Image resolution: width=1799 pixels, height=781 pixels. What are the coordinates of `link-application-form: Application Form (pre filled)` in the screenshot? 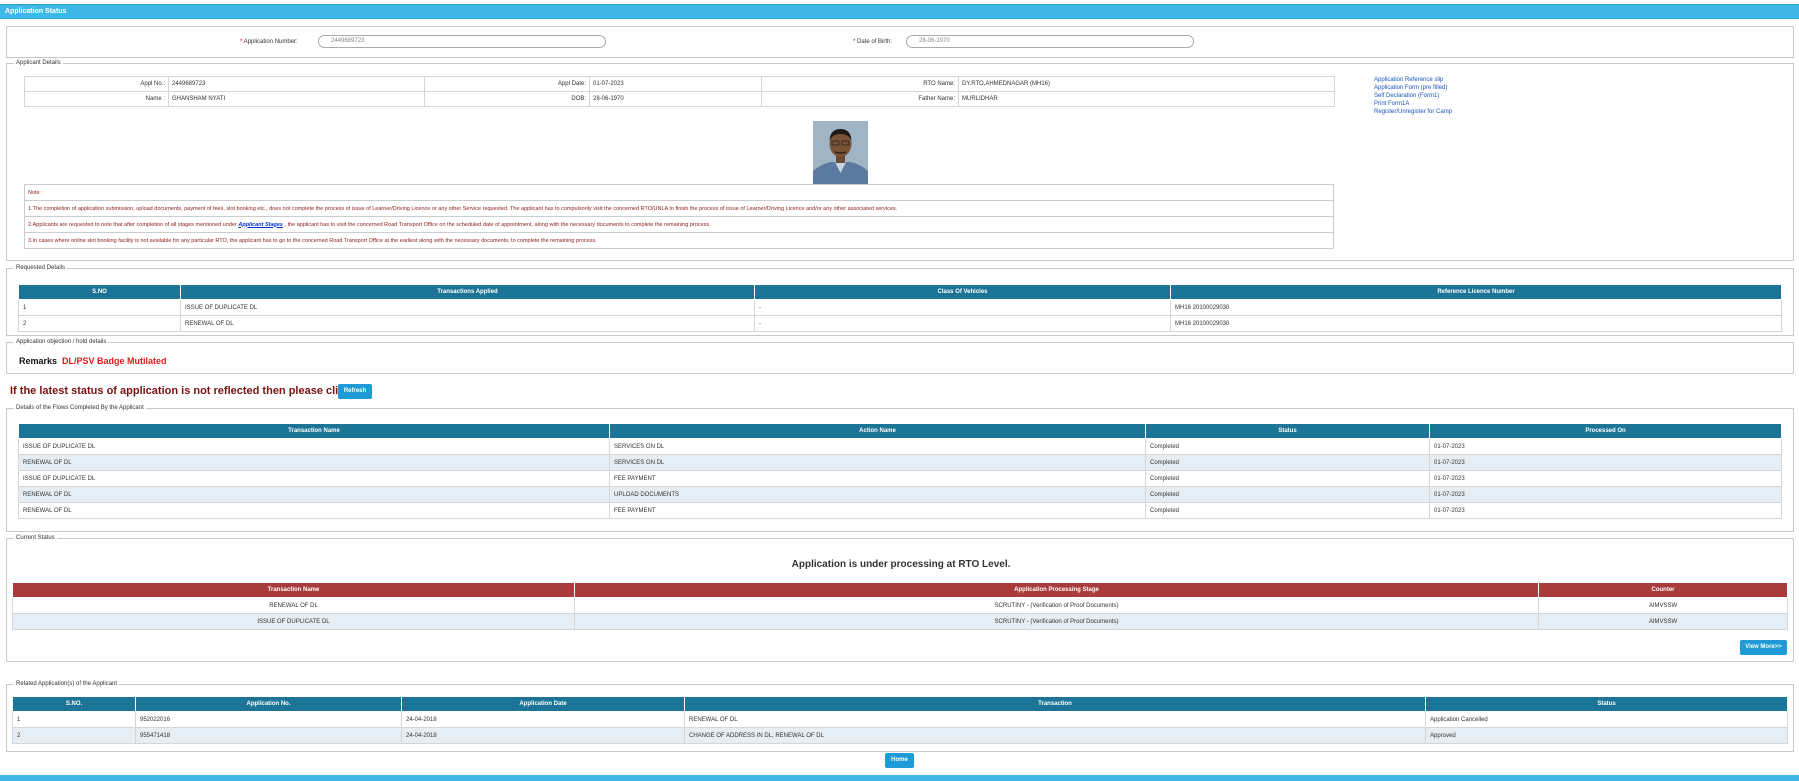 It's located at (1413, 88).